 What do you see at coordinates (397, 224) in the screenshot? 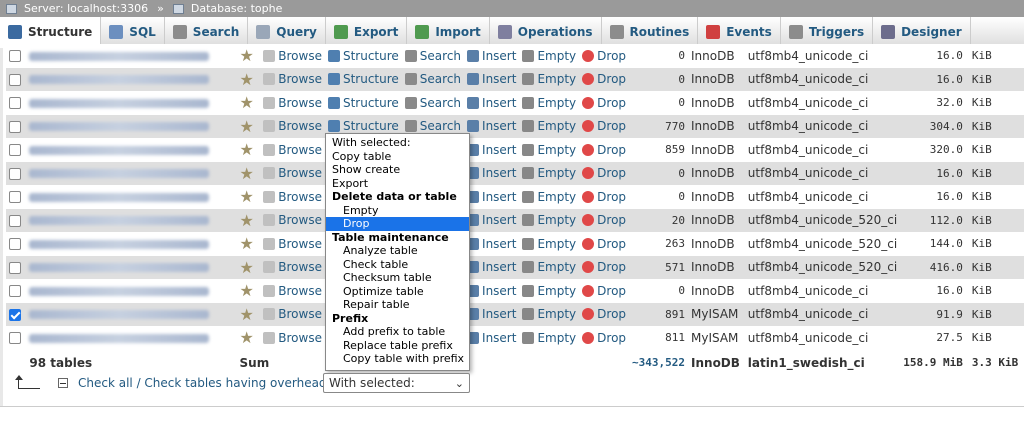
I see `menu-option-drop: Drop` at bounding box center [397, 224].